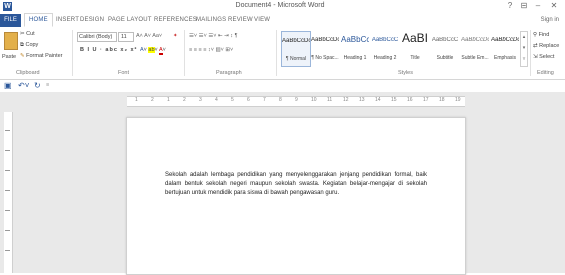 Image resolution: width=565 pixels, height=275 pixels. What do you see at coordinates (37, 85) in the screenshot?
I see `redo-icon: ↻` at bounding box center [37, 85].